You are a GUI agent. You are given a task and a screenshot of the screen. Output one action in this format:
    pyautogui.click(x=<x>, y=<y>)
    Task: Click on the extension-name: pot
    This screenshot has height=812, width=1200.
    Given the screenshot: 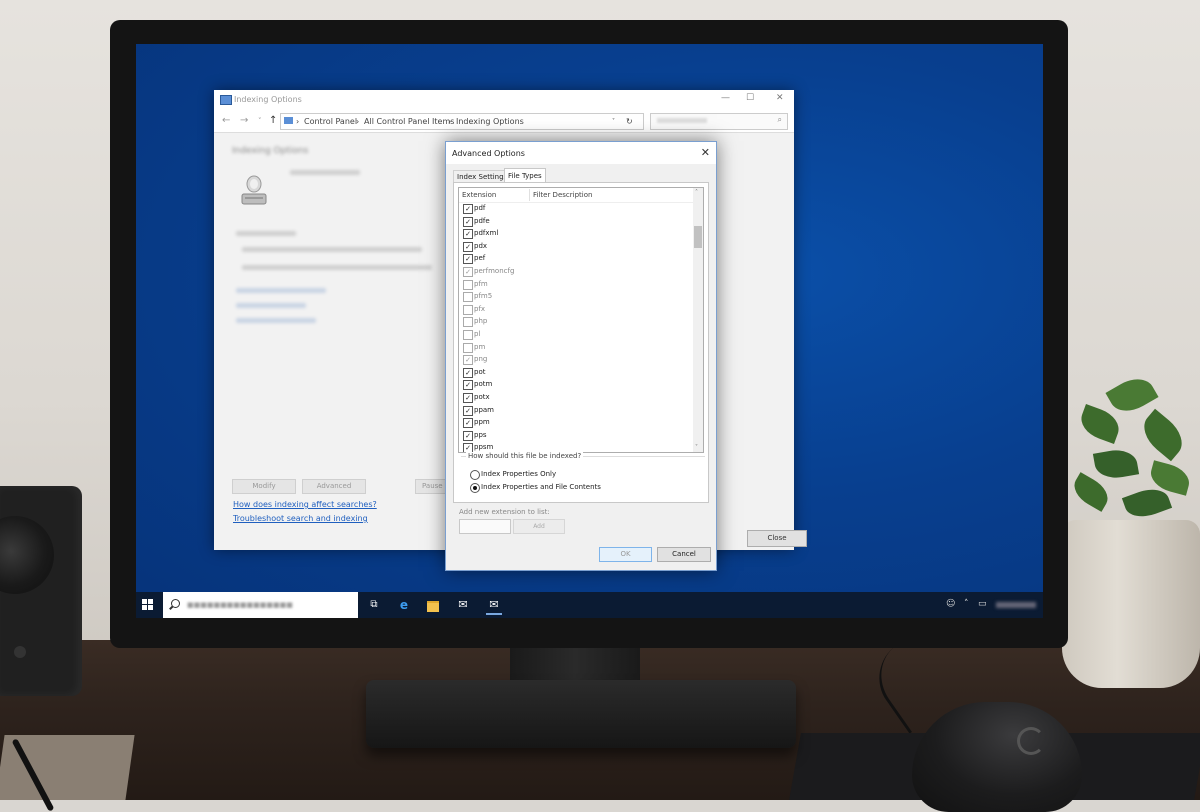 What is the action you would take?
    pyautogui.click(x=480, y=371)
    